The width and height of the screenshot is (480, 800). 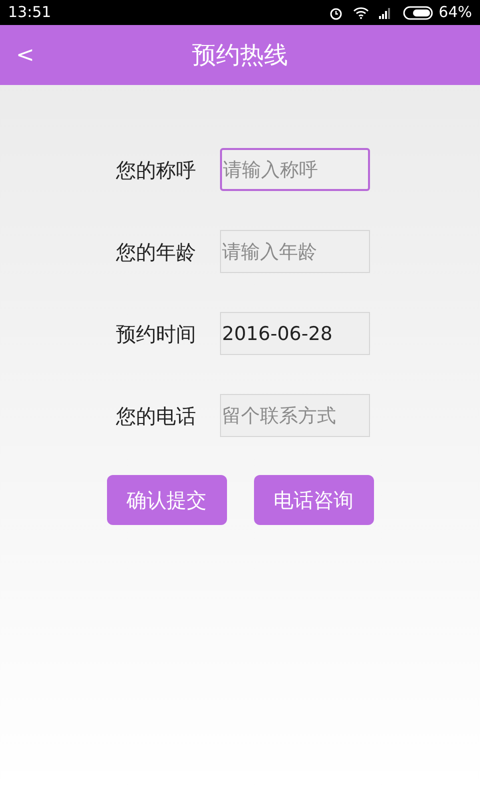 What do you see at coordinates (25, 55) in the screenshot?
I see `back-button: <` at bounding box center [25, 55].